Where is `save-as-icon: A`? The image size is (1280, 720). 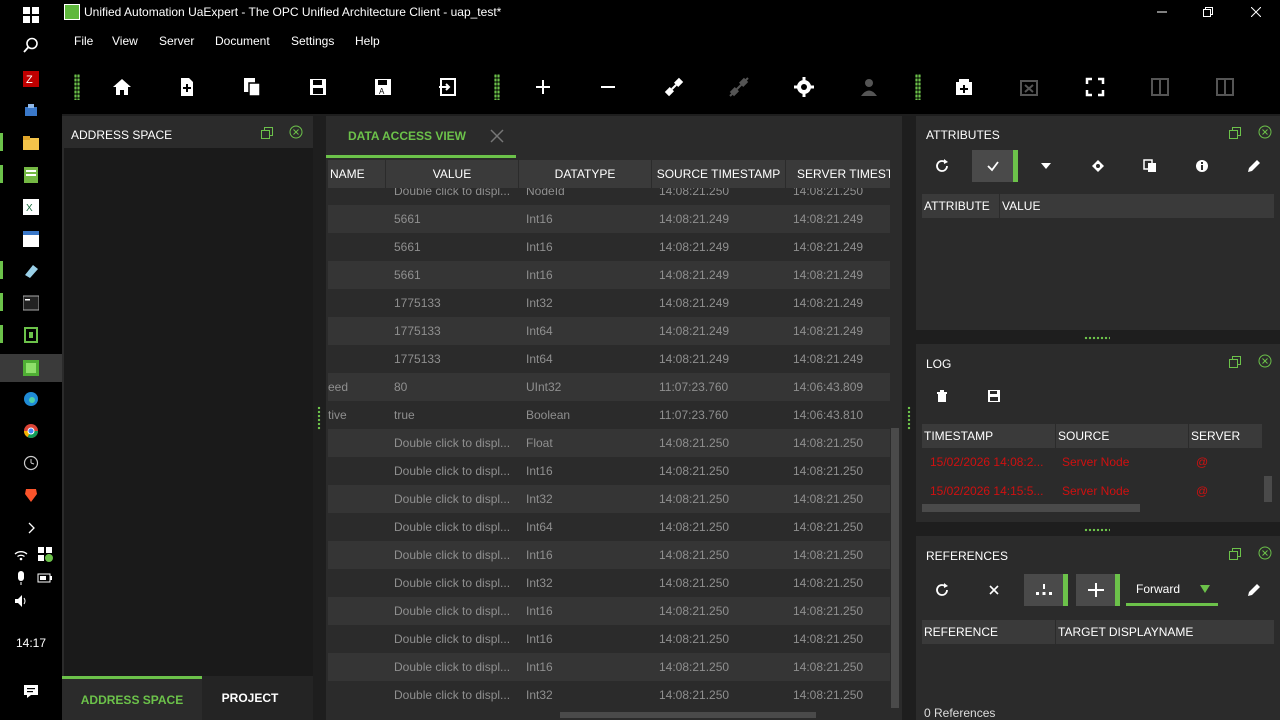 save-as-icon: A is located at coordinates (383, 87).